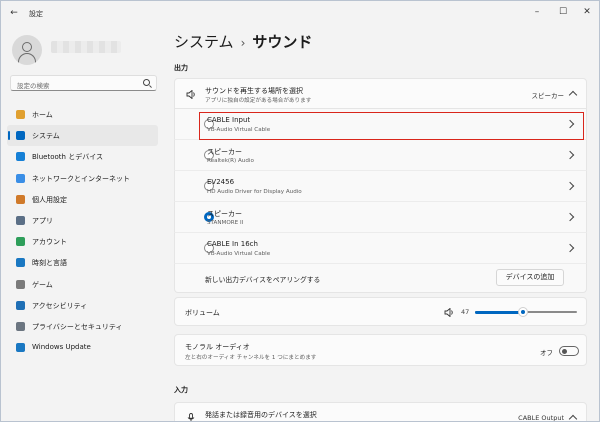 The image size is (600, 422). I want to click on sidebar-item-11: プライバシーとセキュリティ, so click(82, 326).